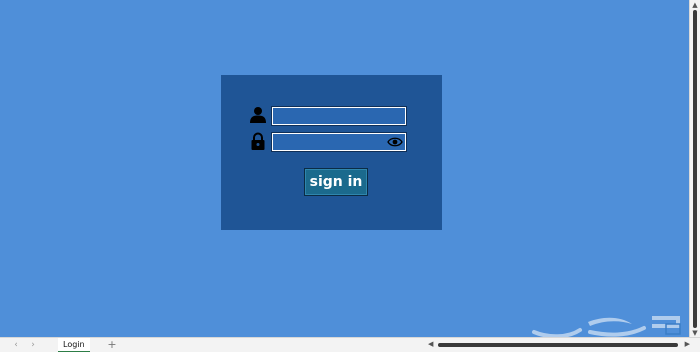 The width and height of the screenshot is (700, 352). I want to click on user-icon, so click(258, 115).